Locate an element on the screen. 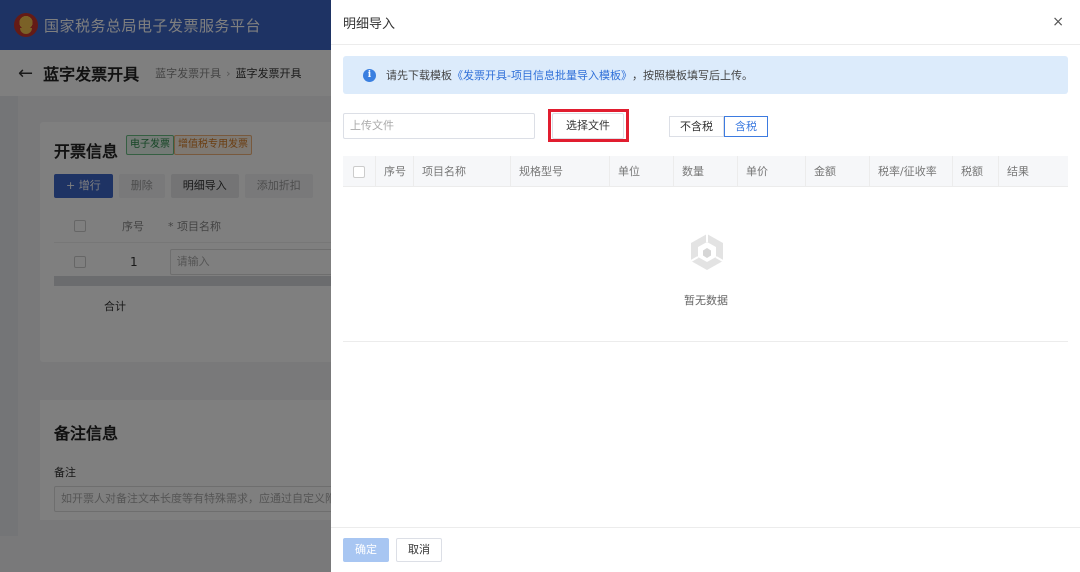 This screenshot has width=1080, height=572. col-quantity: 数量 is located at coordinates (706, 171).